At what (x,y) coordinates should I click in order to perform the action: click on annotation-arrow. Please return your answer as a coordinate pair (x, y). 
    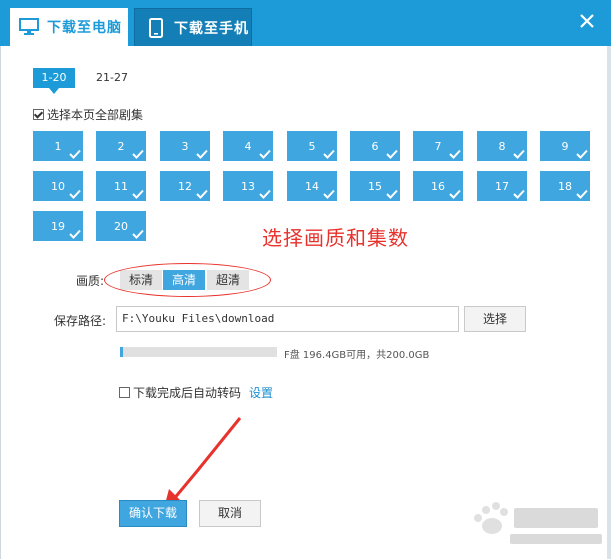
    Looking at the image, I should click on (202, 464).